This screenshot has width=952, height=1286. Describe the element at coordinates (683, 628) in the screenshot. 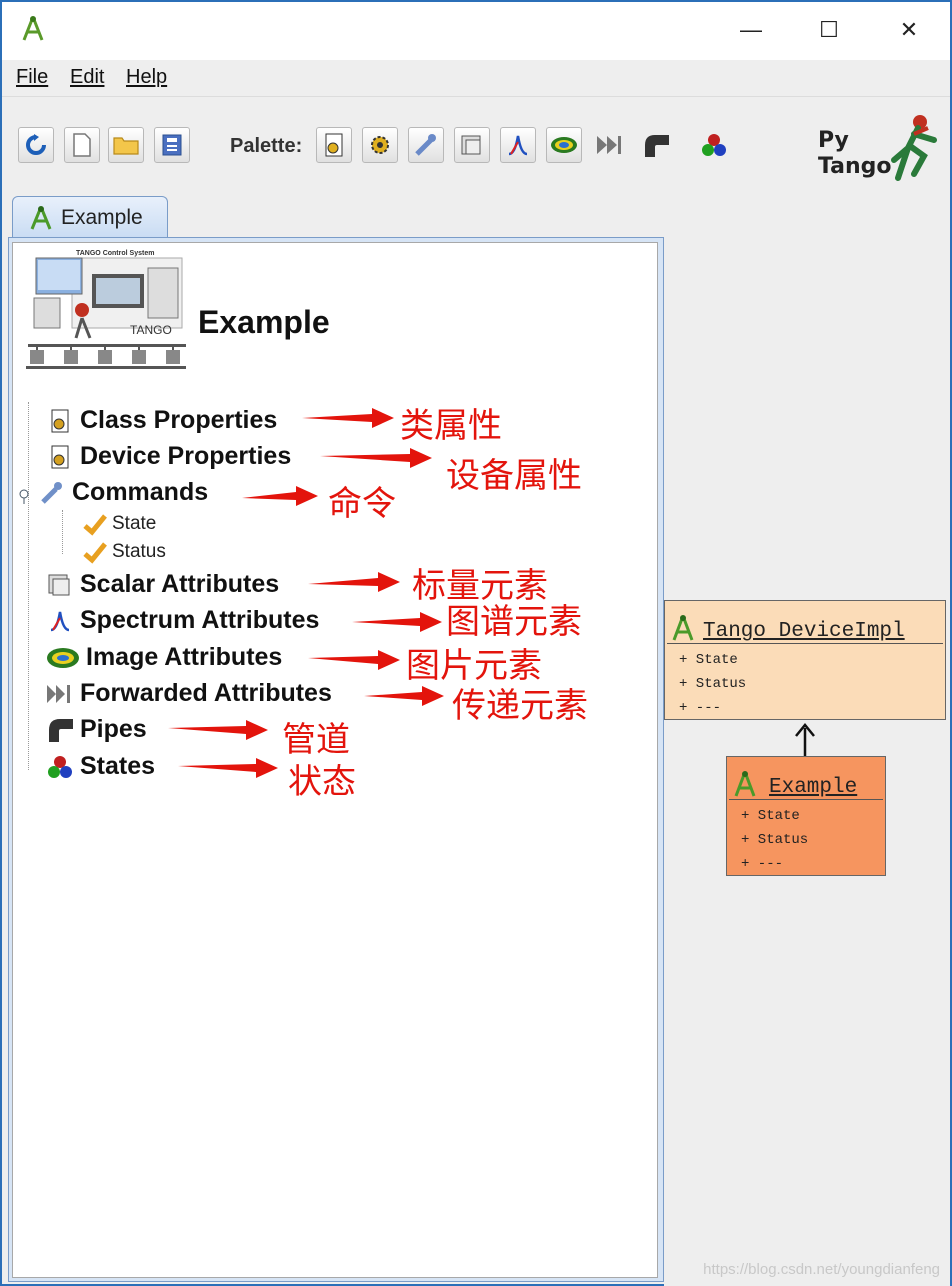

I see `tango-class-icon` at that location.